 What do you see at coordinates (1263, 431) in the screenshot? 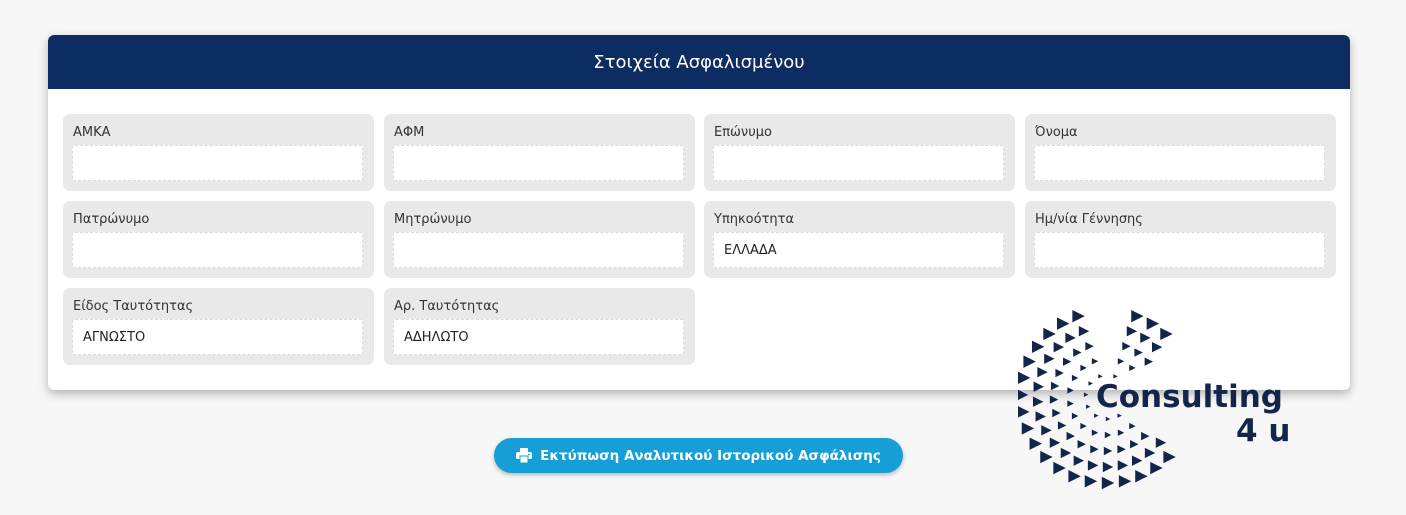
I see `logo-text-line2: 4 u` at bounding box center [1263, 431].